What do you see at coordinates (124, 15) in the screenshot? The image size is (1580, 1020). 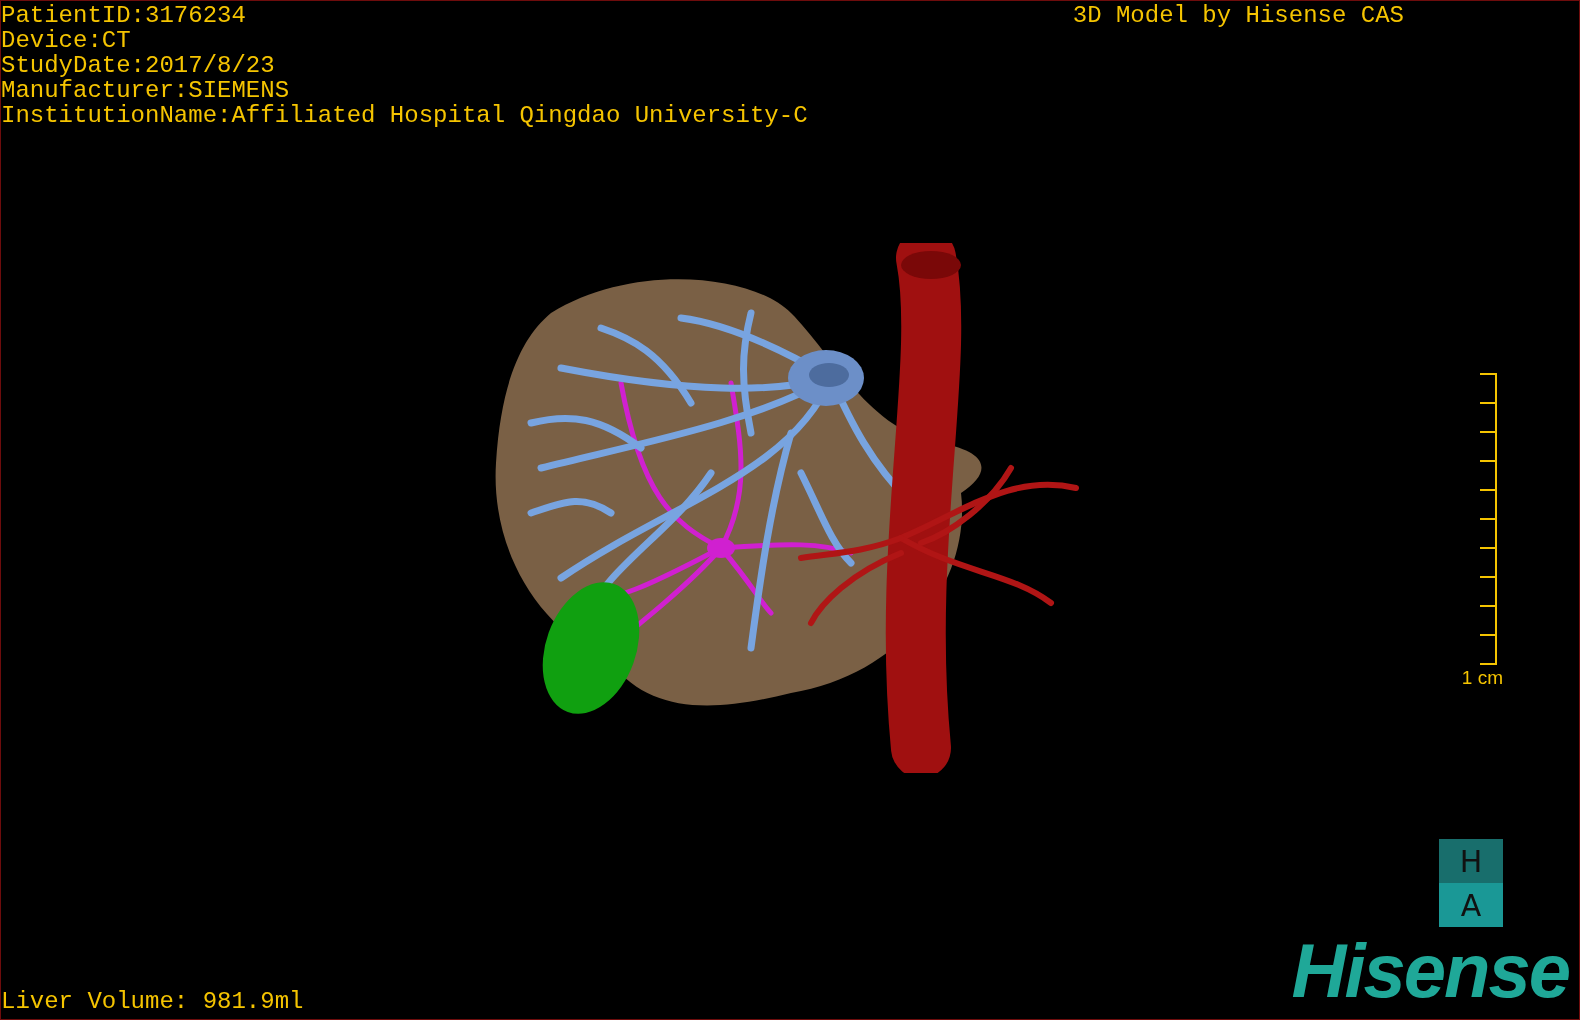 I see `info-line: PatientID:3176234` at bounding box center [124, 15].